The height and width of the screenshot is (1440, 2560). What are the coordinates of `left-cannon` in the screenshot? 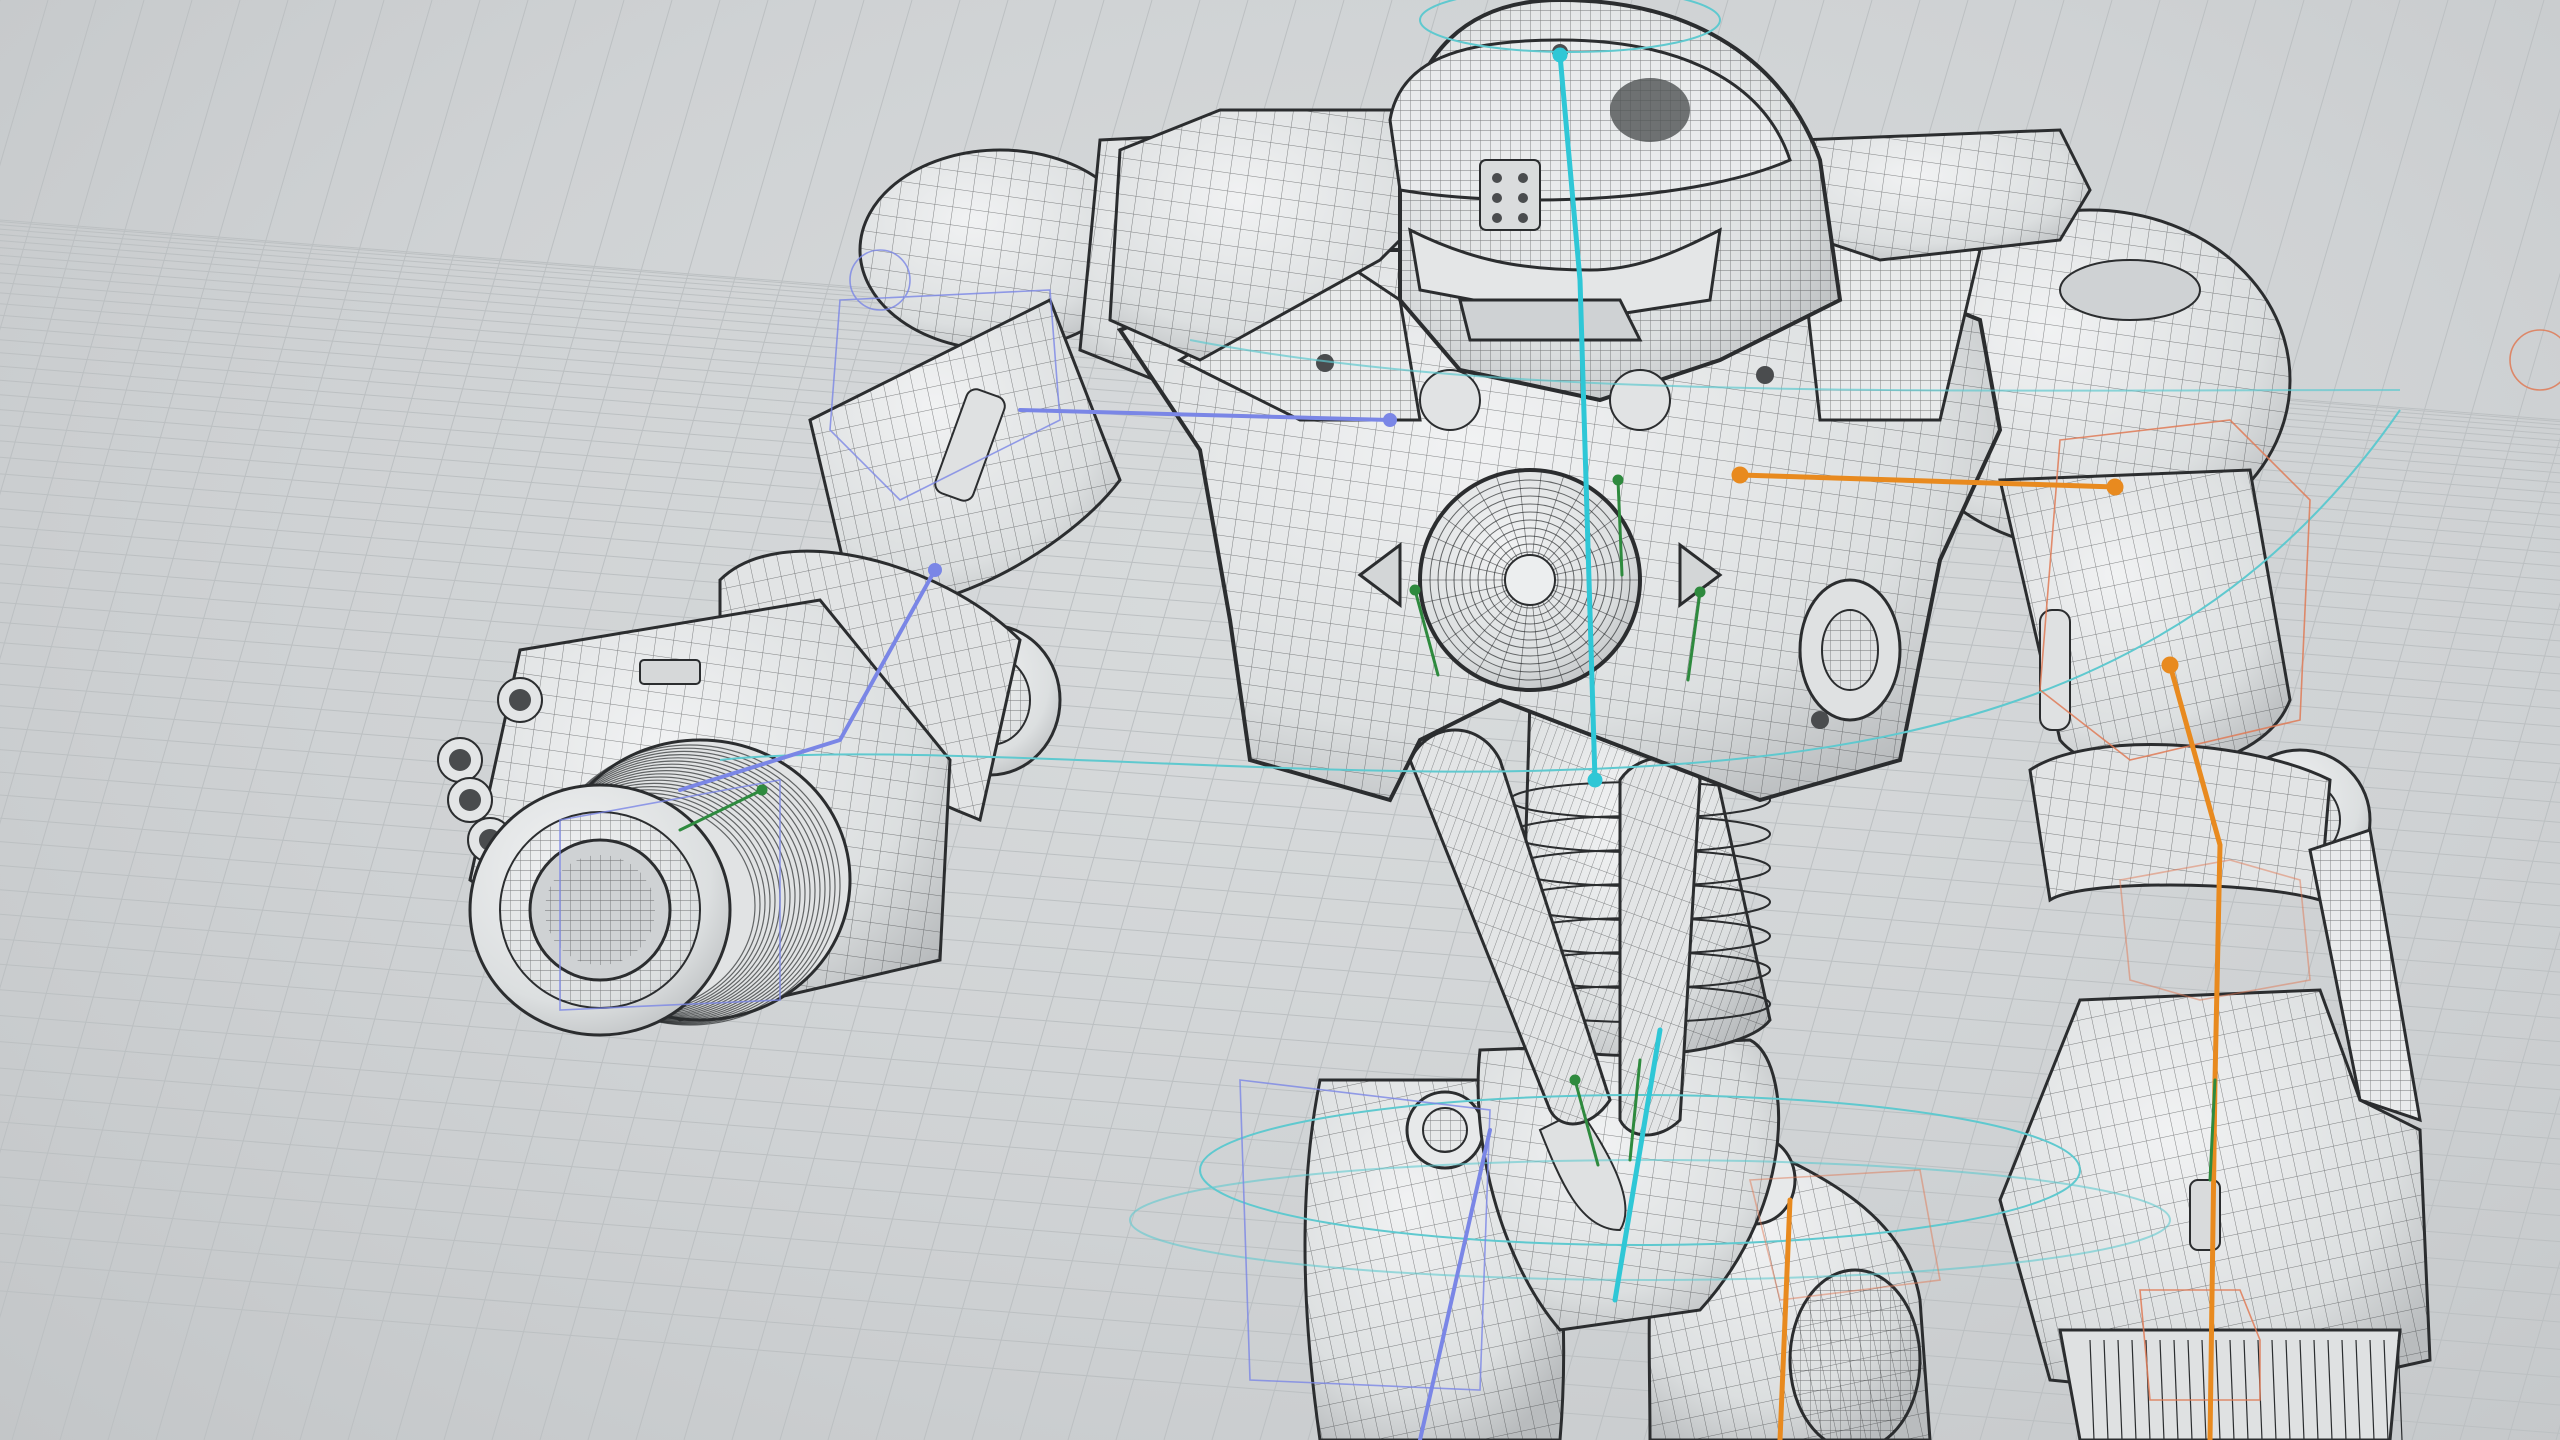 It's located at (694, 817).